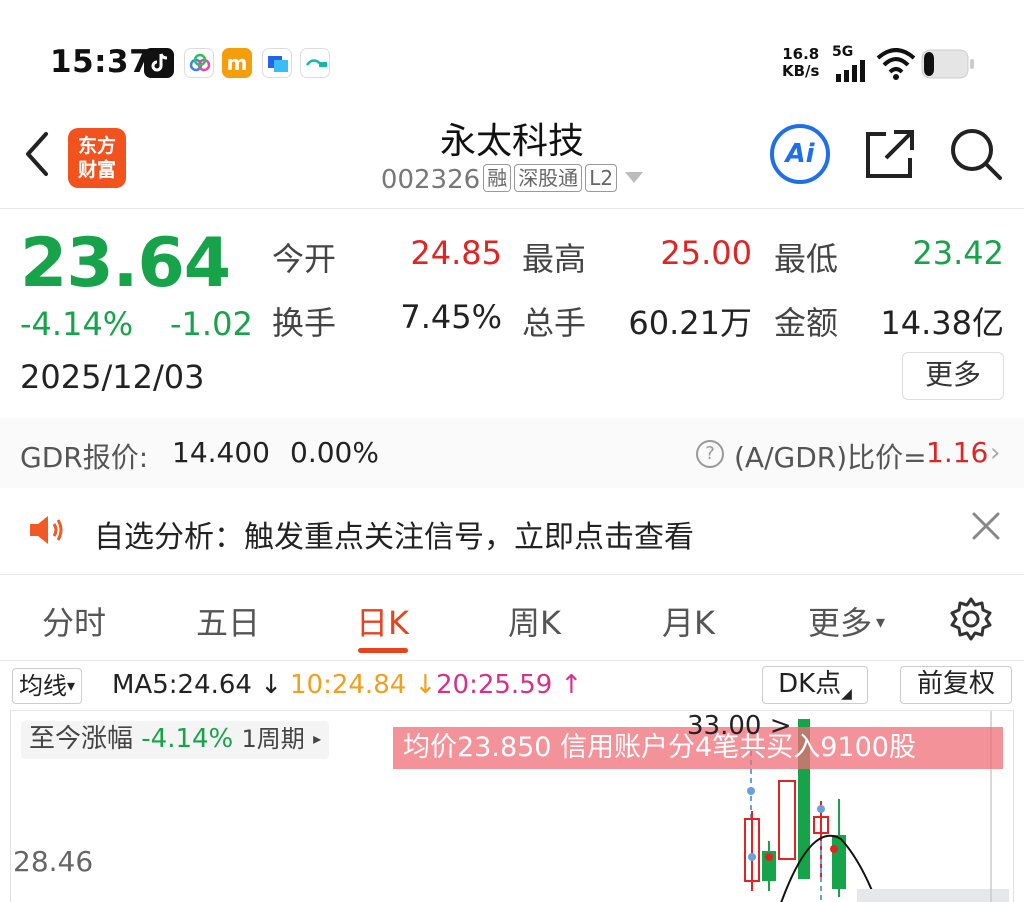  What do you see at coordinates (197, 685) in the screenshot?
I see `ma5-value: MA5:24.64 ↓` at bounding box center [197, 685].